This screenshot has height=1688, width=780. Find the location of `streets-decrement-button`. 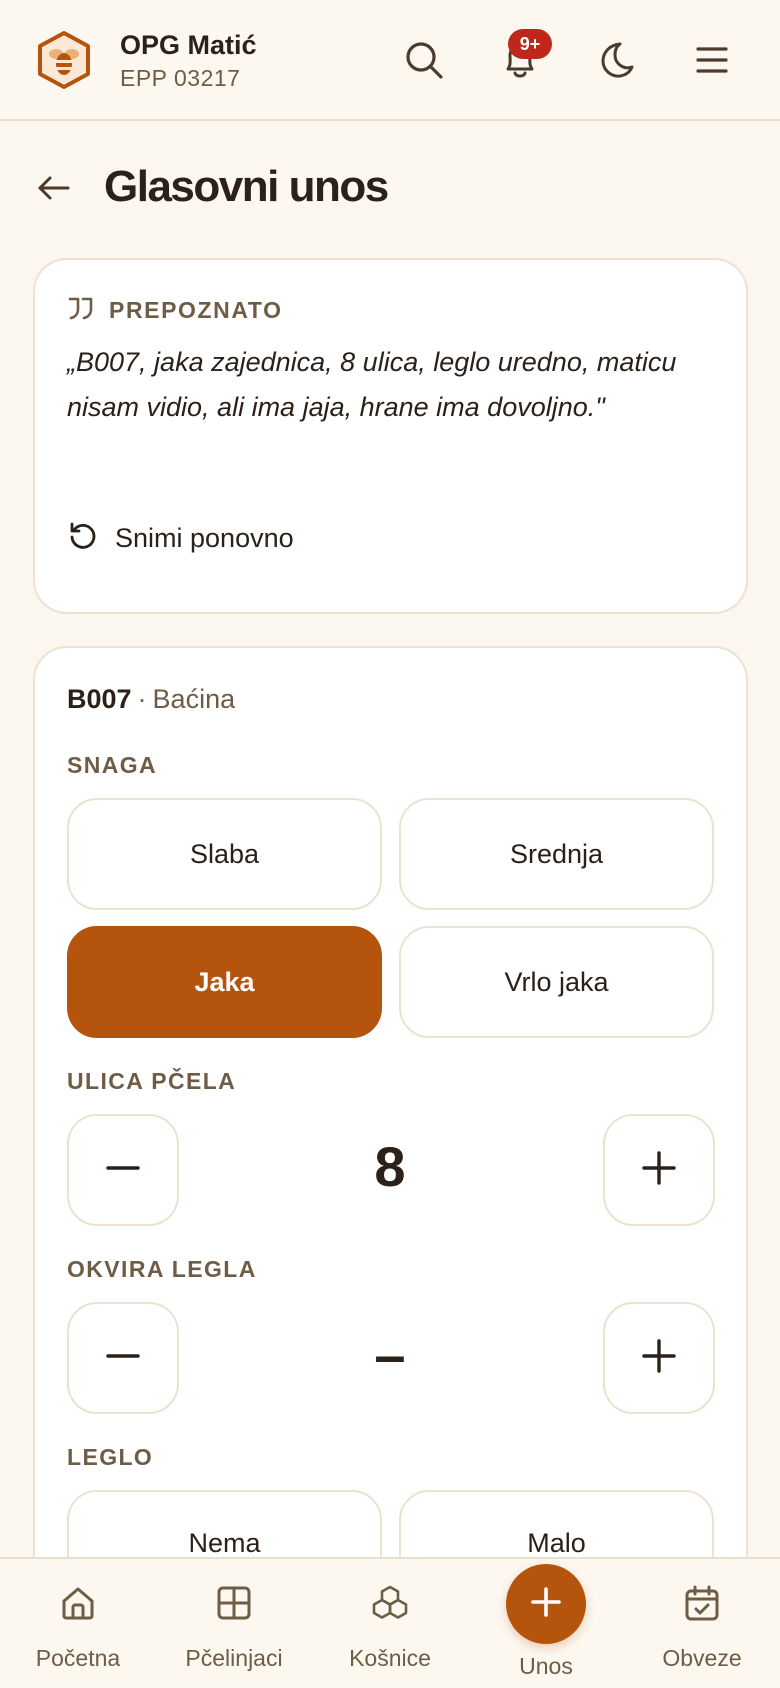

streets-decrement-button is located at coordinates (123, 1170).